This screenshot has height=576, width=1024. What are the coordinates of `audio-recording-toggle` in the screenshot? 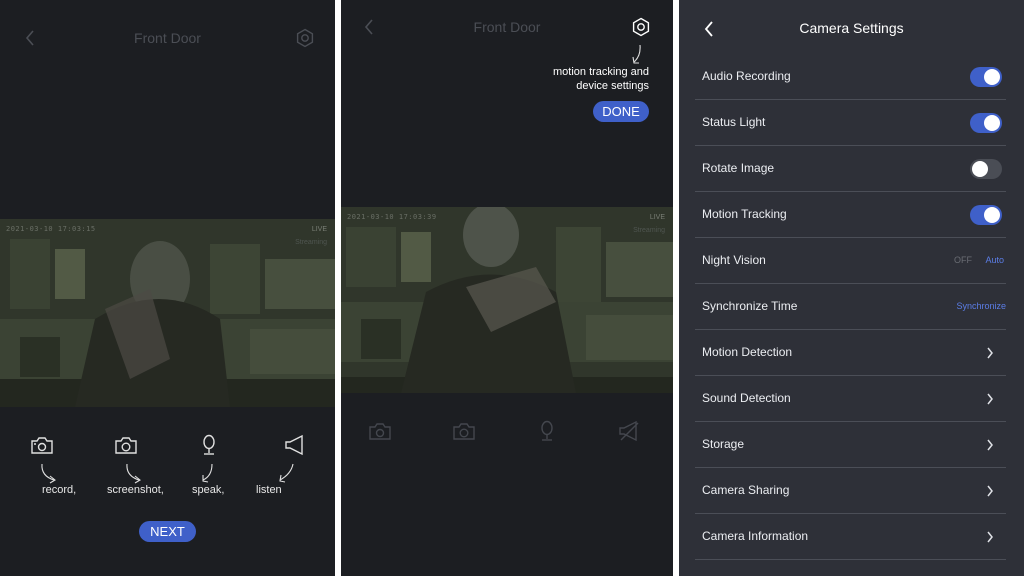 It's located at (986, 77).